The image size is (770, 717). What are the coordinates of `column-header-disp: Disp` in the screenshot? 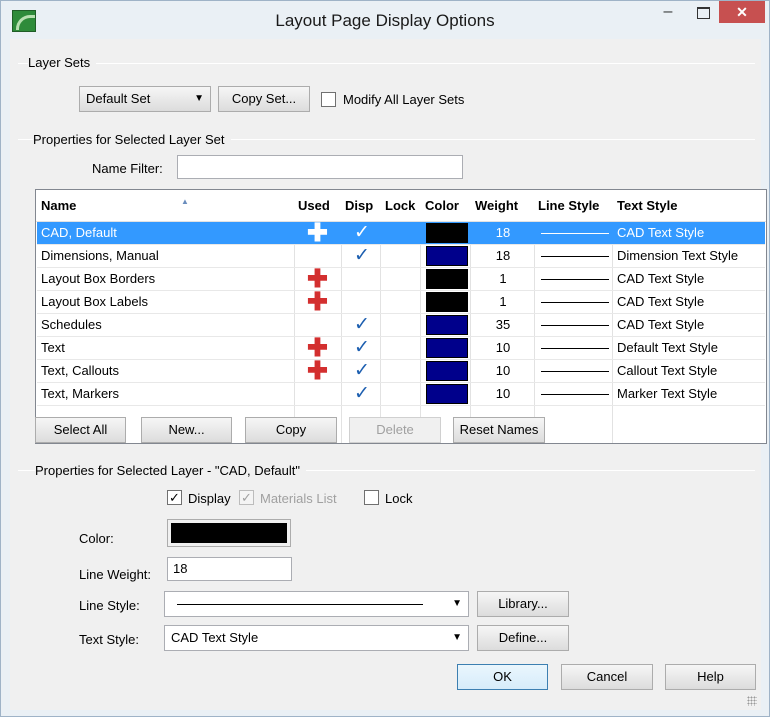 It's located at (359, 205).